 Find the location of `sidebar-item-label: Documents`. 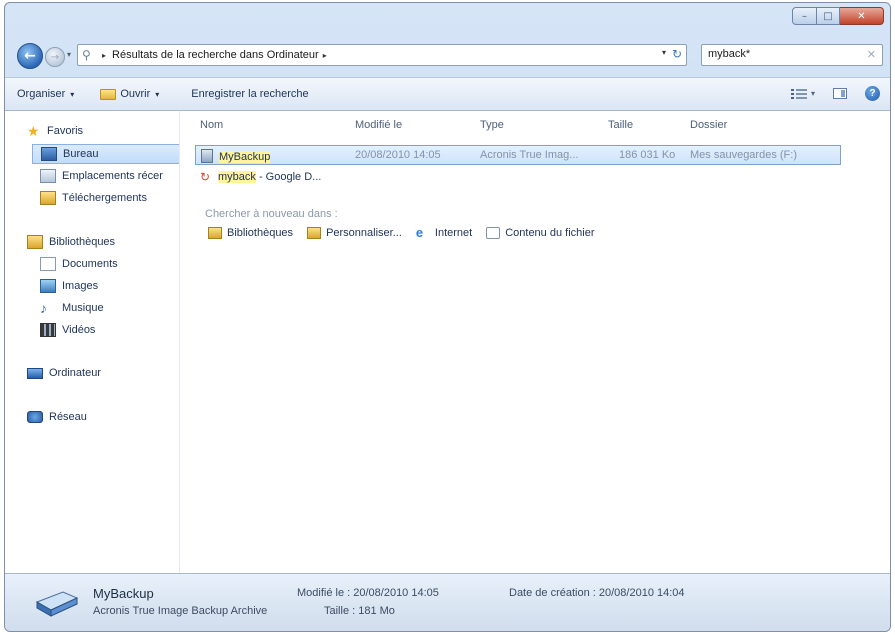

sidebar-item-label: Documents is located at coordinates (90, 264).